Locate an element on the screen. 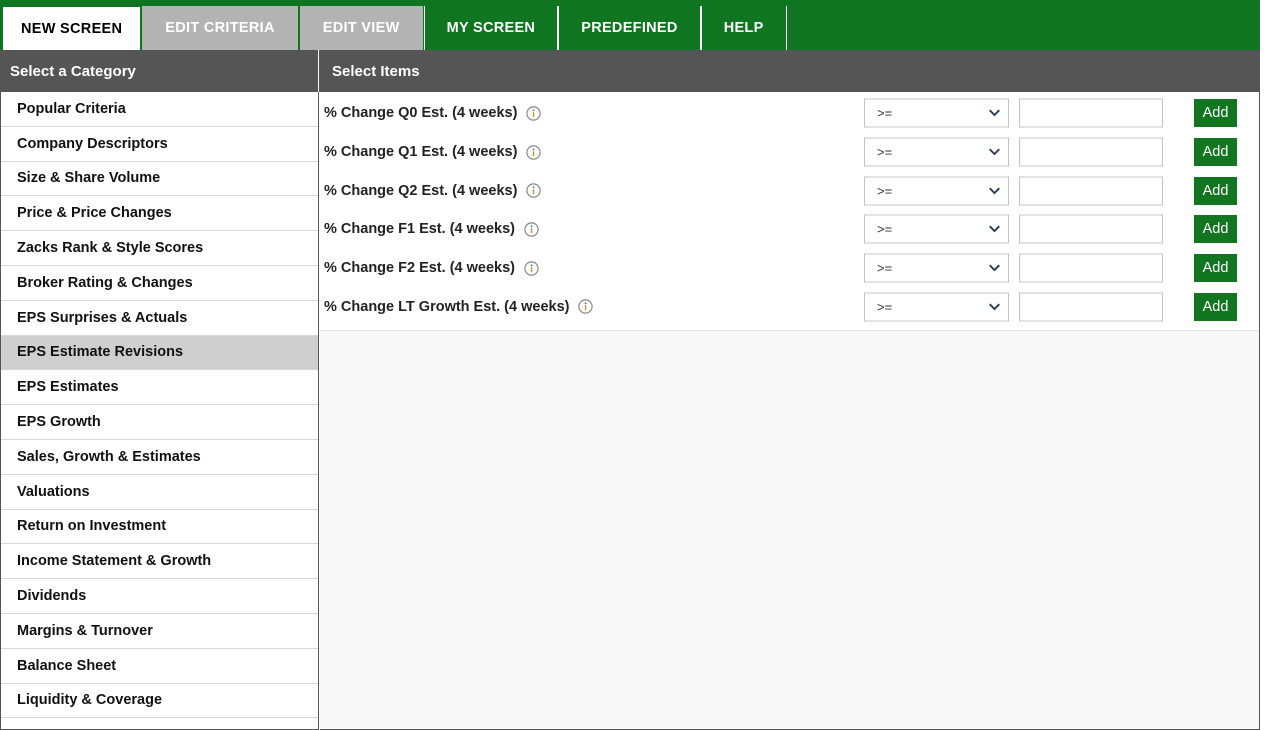 This screenshot has height=730, width=1268. sidebar-item-label: Dividends is located at coordinates (52, 596).